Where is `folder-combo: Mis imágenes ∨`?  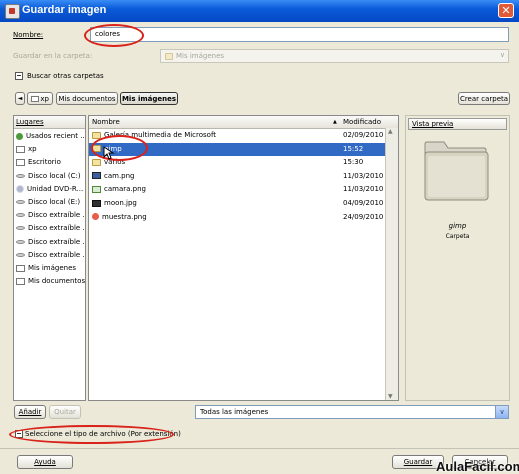
folder-combo: Mis imágenes ∨ is located at coordinates (334, 56).